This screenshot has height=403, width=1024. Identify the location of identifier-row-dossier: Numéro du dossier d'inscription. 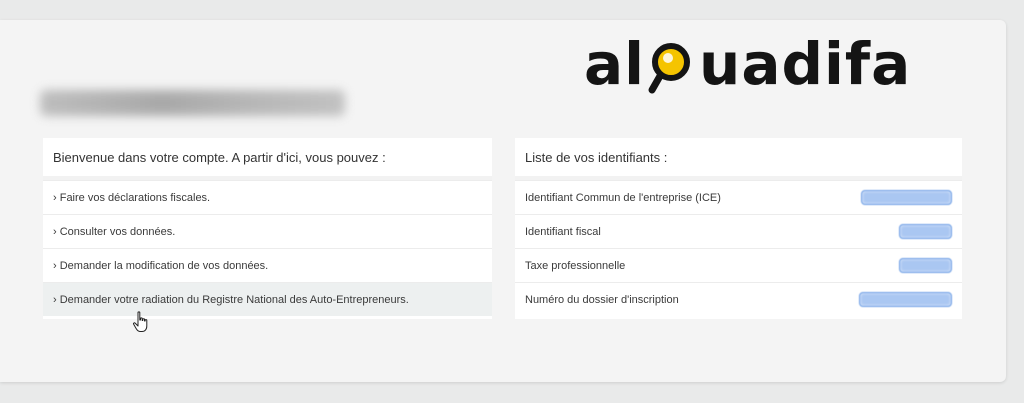
(738, 299).